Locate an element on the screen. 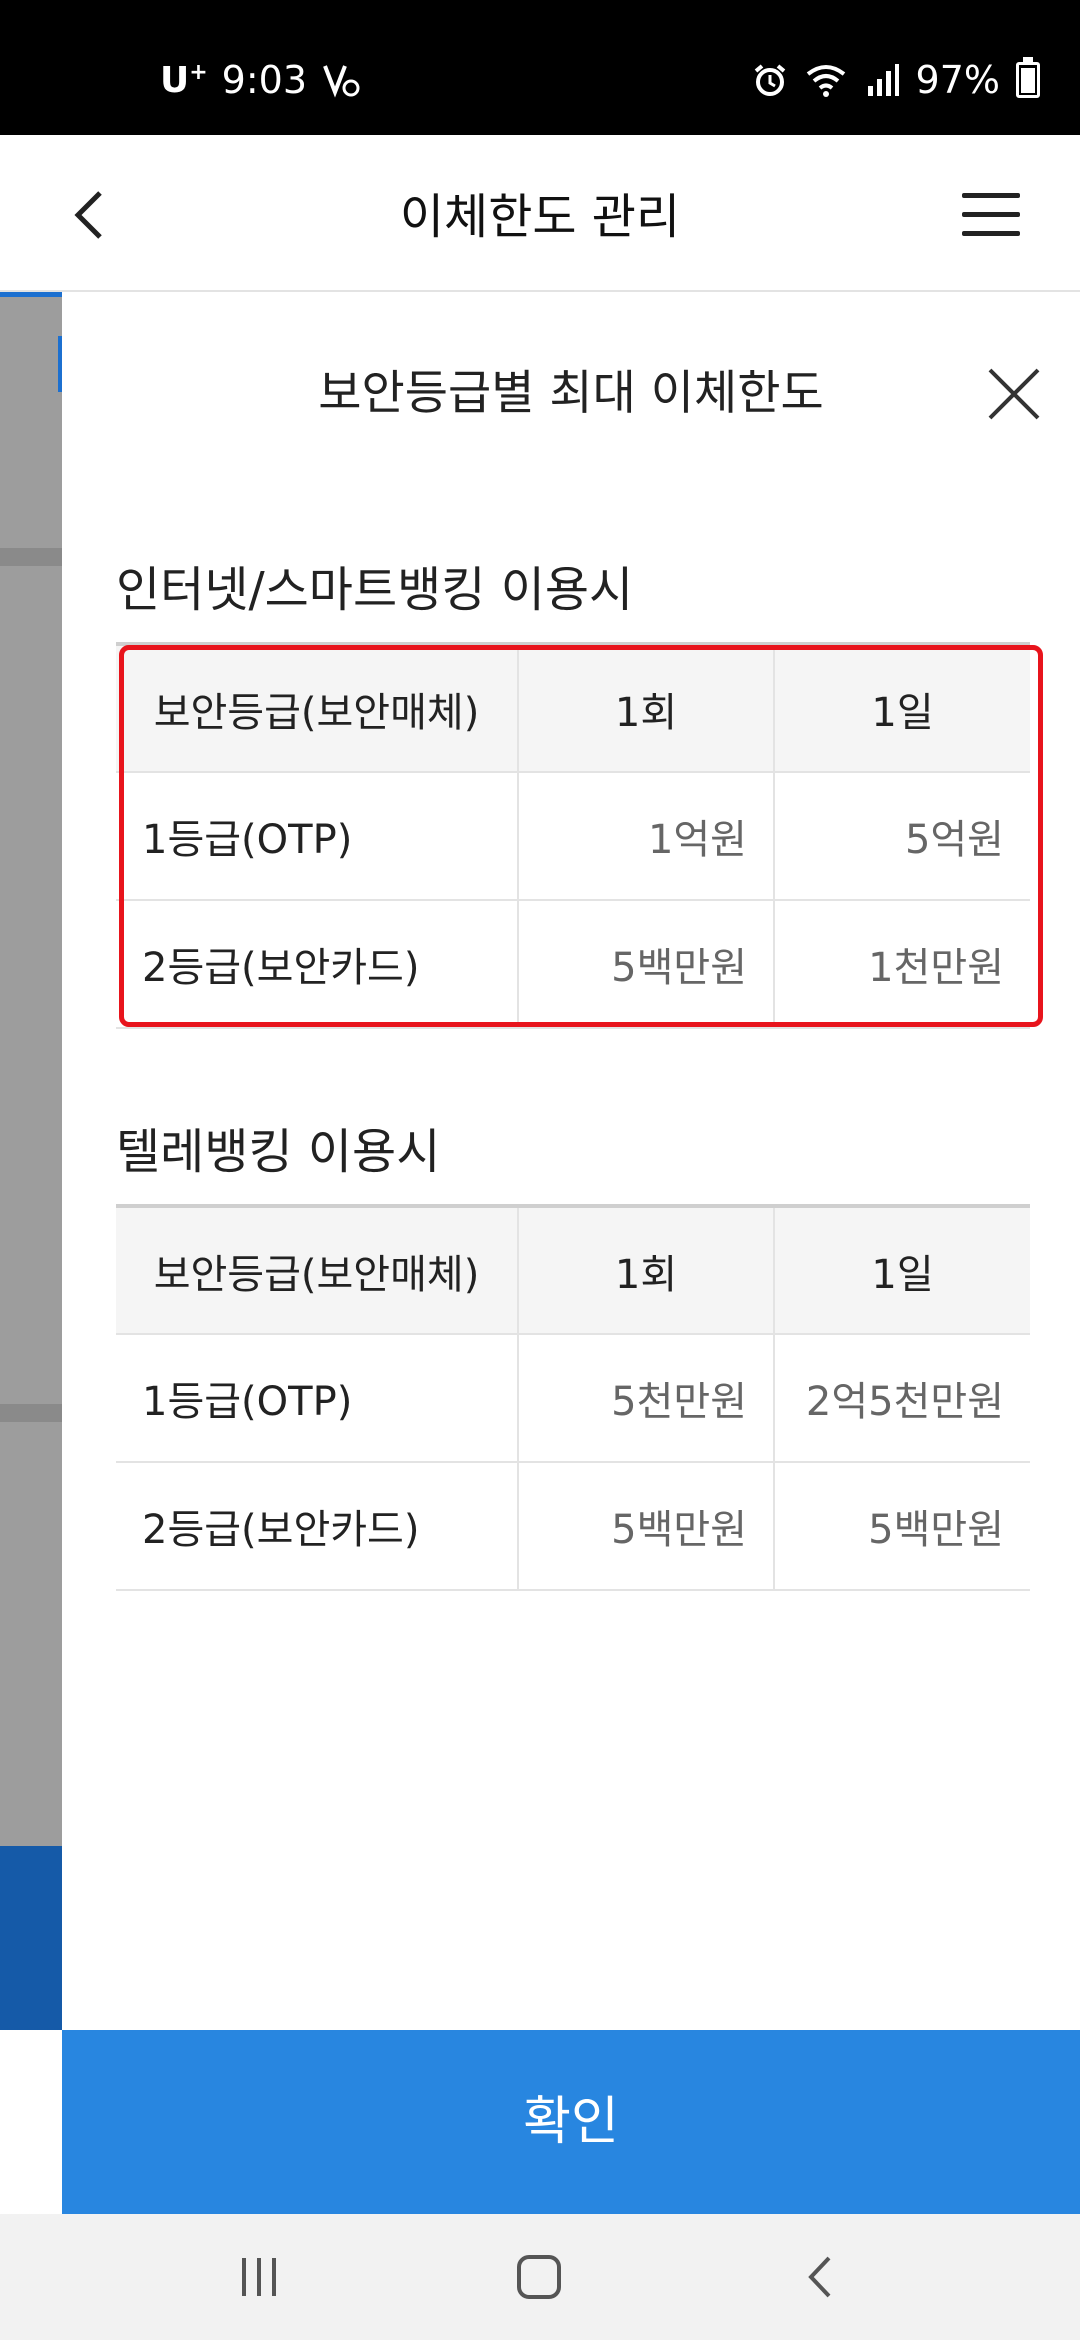  section-title-telebanking: 텔레뱅킹 이용시 is located at coordinates (278, 1152).